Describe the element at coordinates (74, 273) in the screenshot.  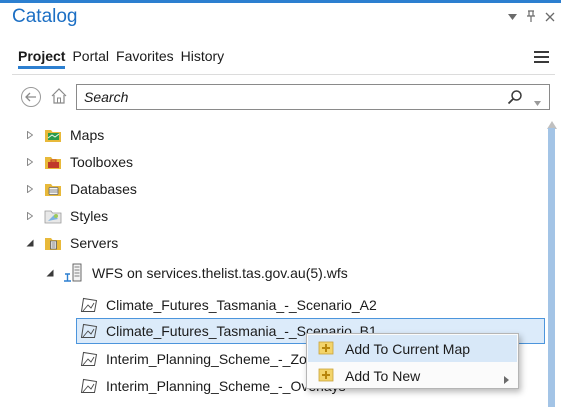
I see `wfs-server-icon` at that location.